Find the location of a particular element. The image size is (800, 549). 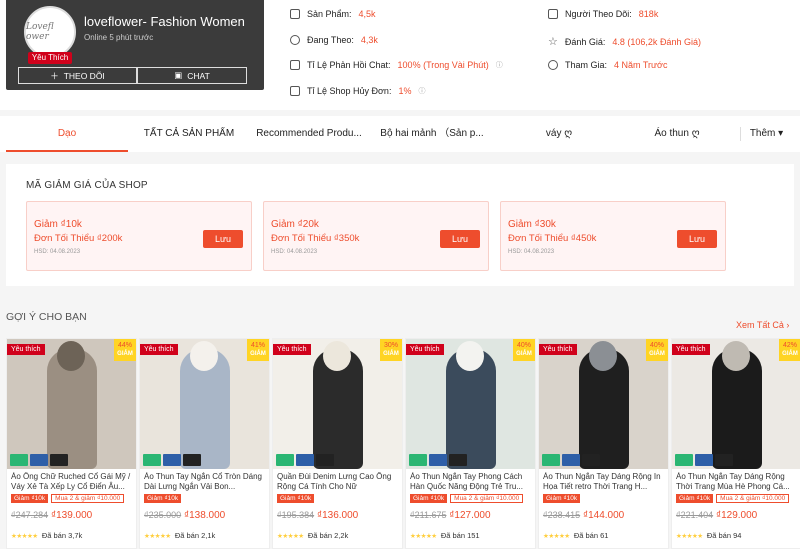

product-image: Yêu thích 41% GIẢM is located at coordinates (204, 404).